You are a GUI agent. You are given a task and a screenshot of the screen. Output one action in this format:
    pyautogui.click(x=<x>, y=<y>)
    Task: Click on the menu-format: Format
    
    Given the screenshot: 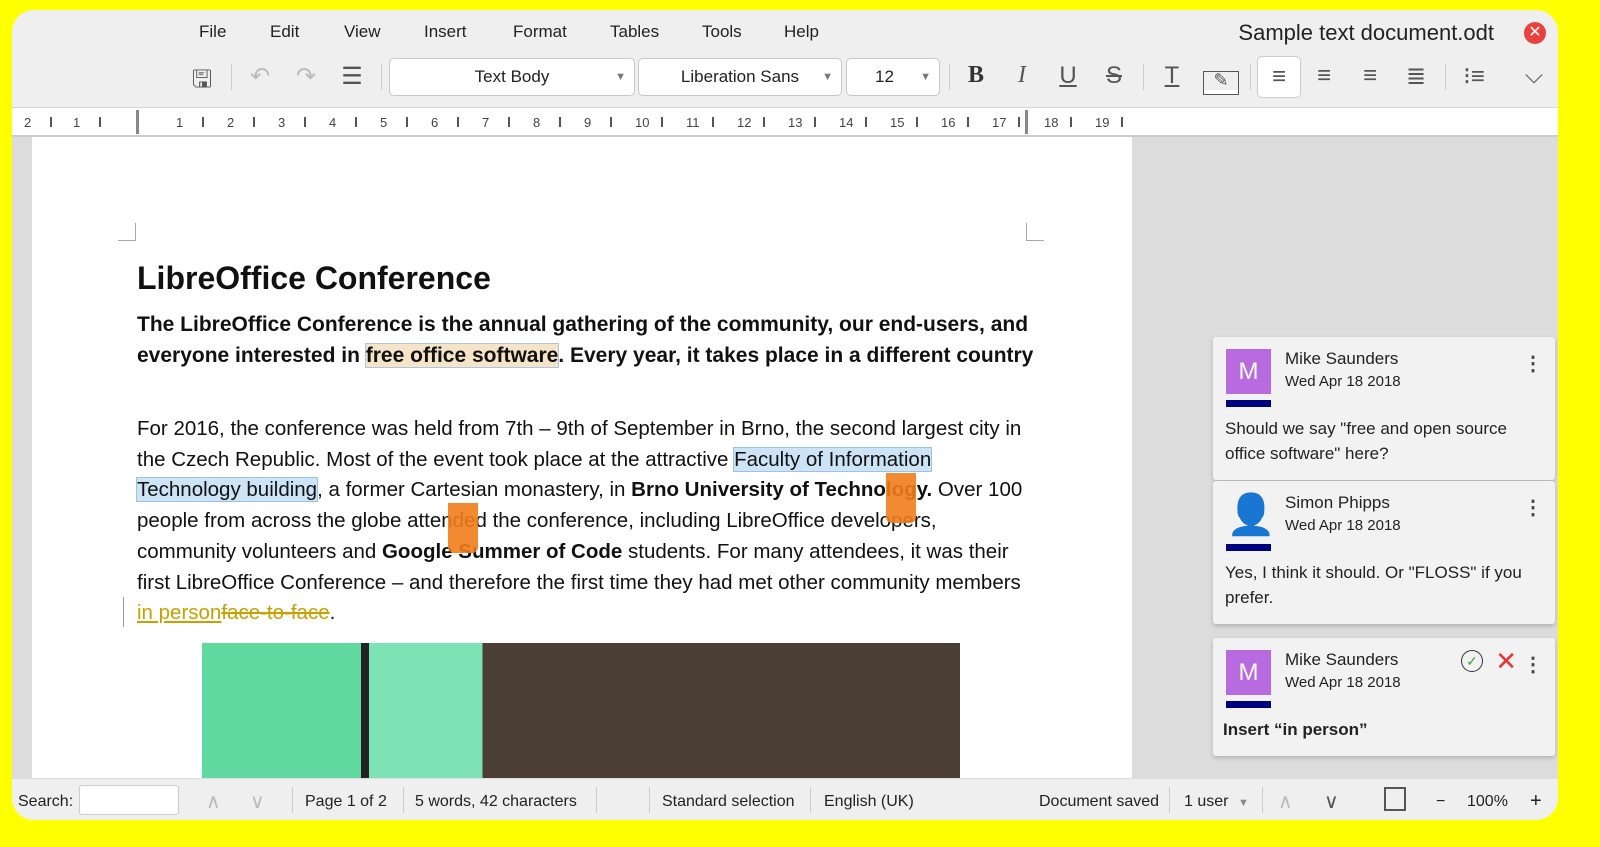 What is the action you would take?
    pyautogui.click(x=540, y=32)
    